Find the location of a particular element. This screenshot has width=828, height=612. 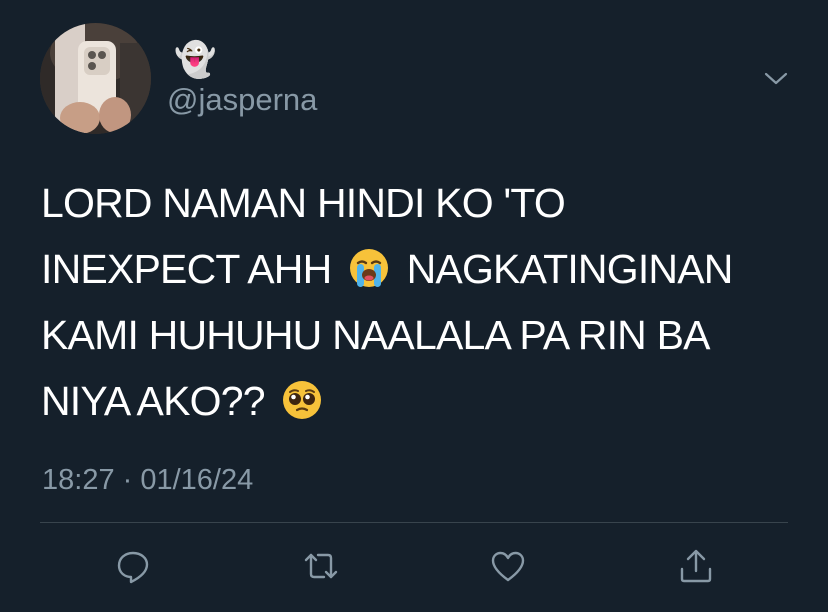

avatar-image is located at coordinates (95, 78).